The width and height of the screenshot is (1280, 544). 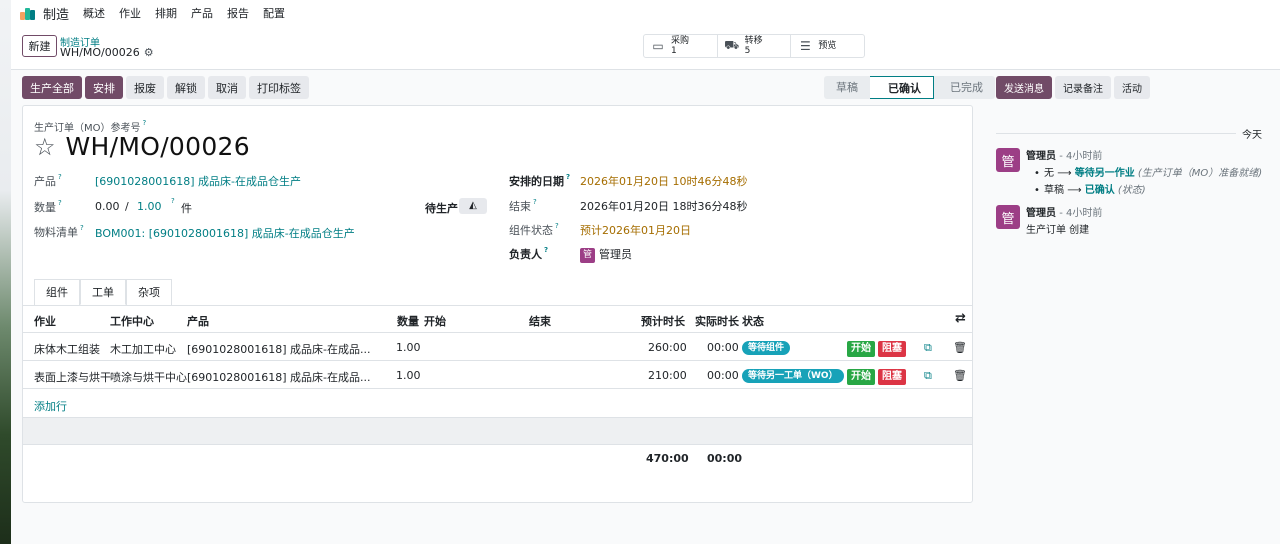 What do you see at coordinates (766, 348) in the screenshot?
I see `status-badge: 等待组件` at bounding box center [766, 348].